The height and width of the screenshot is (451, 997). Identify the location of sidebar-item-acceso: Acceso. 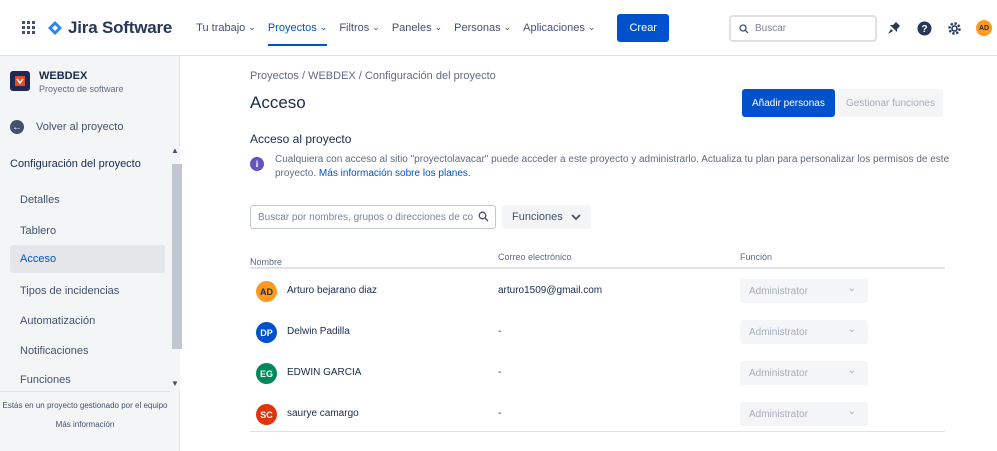
(87, 259).